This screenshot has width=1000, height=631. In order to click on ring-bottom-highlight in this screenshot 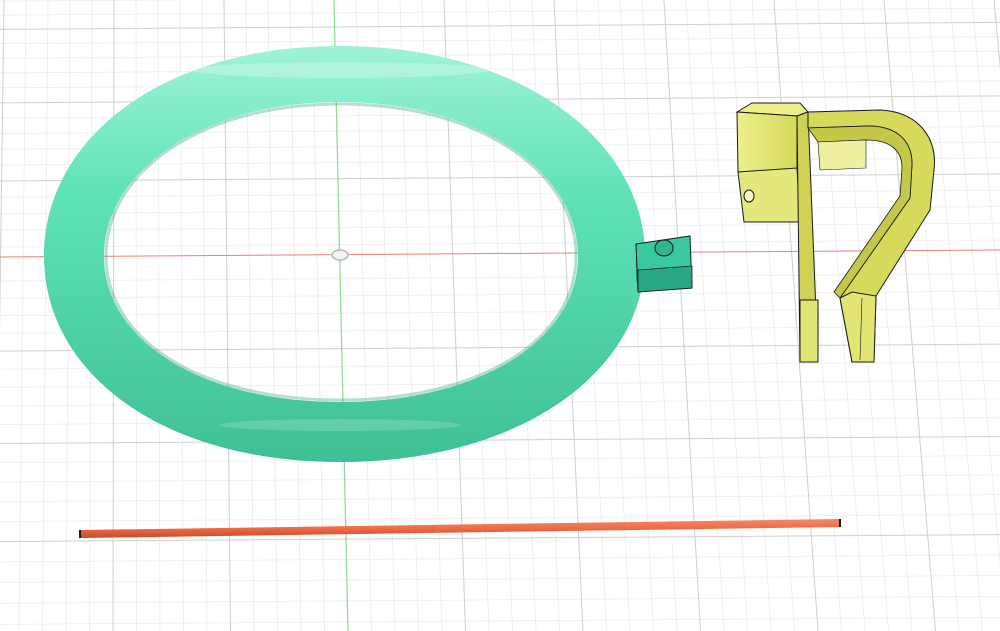, I will do `click(340, 425)`.